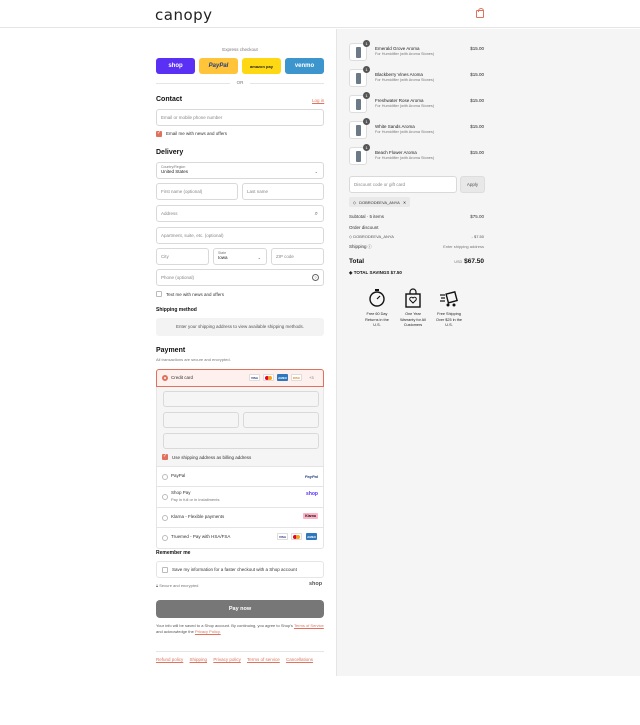 This screenshot has width=640, height=725. What do you see at coordinates (176, 310) in the screenshot?
I see `shipping-method-heading: Shipping method` at bounding box center [176, 310].